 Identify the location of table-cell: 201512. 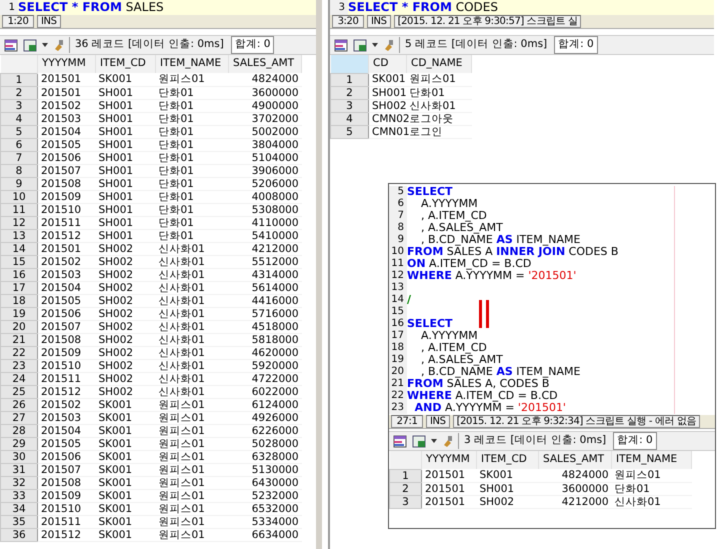
(67, 534).